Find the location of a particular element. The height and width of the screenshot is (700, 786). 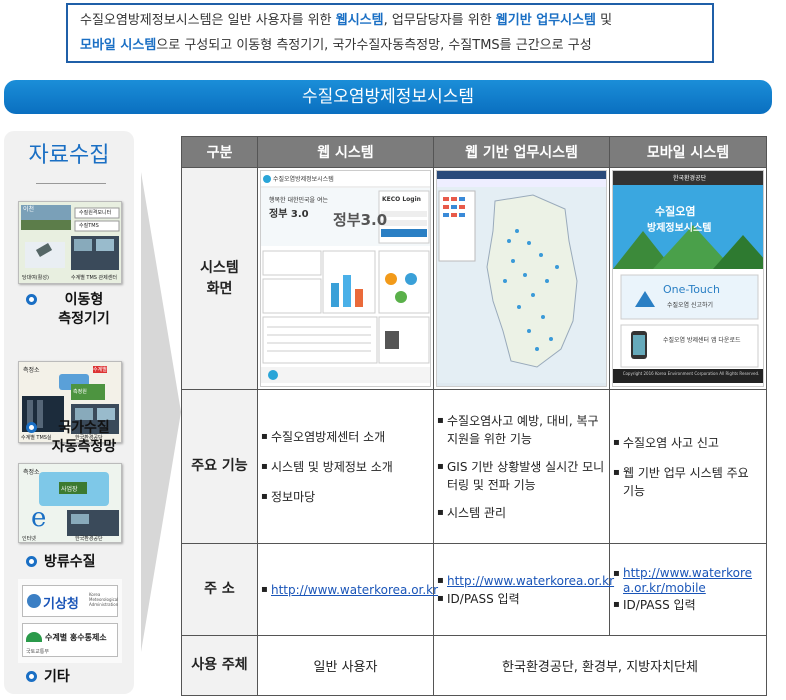

header-web: 웹 시스템 is located at coordinates (345, 152).